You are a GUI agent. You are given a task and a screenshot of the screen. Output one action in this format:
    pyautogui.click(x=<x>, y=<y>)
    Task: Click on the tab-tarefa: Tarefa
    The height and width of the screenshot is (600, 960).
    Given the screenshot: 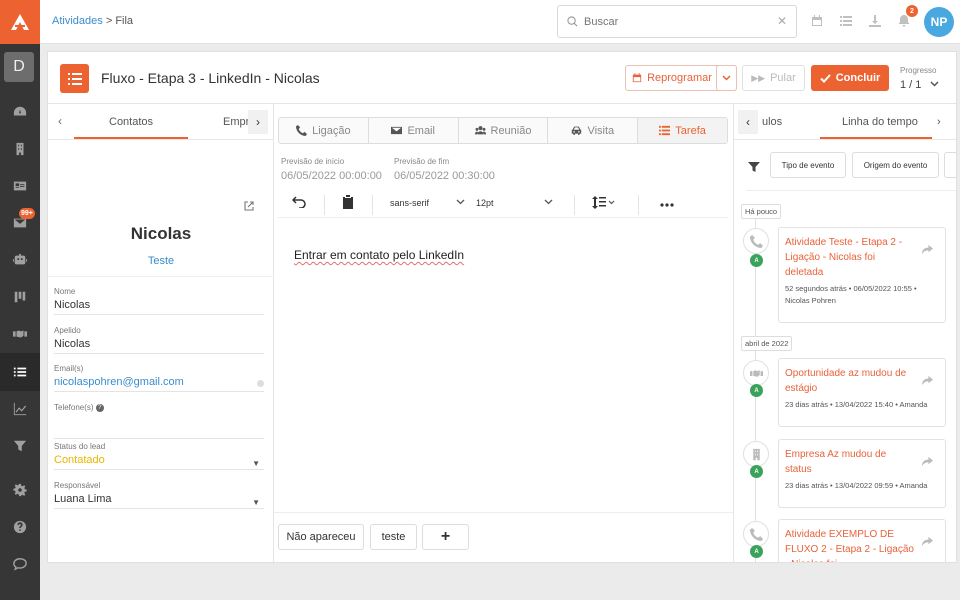 What is the action you would take?
    pyautogui.click(x=682, y=130)
    